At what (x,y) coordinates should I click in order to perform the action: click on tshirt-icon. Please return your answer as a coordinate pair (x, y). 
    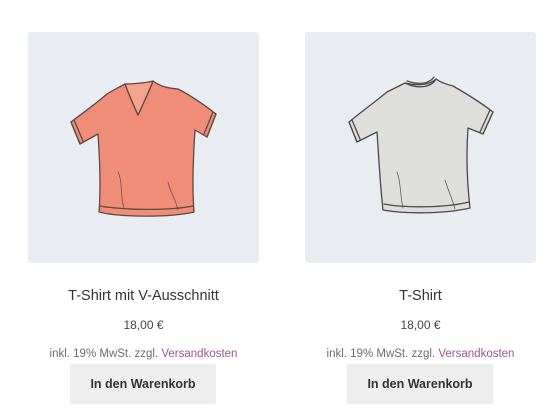
    Looking at the image, I should click on (421, 145).